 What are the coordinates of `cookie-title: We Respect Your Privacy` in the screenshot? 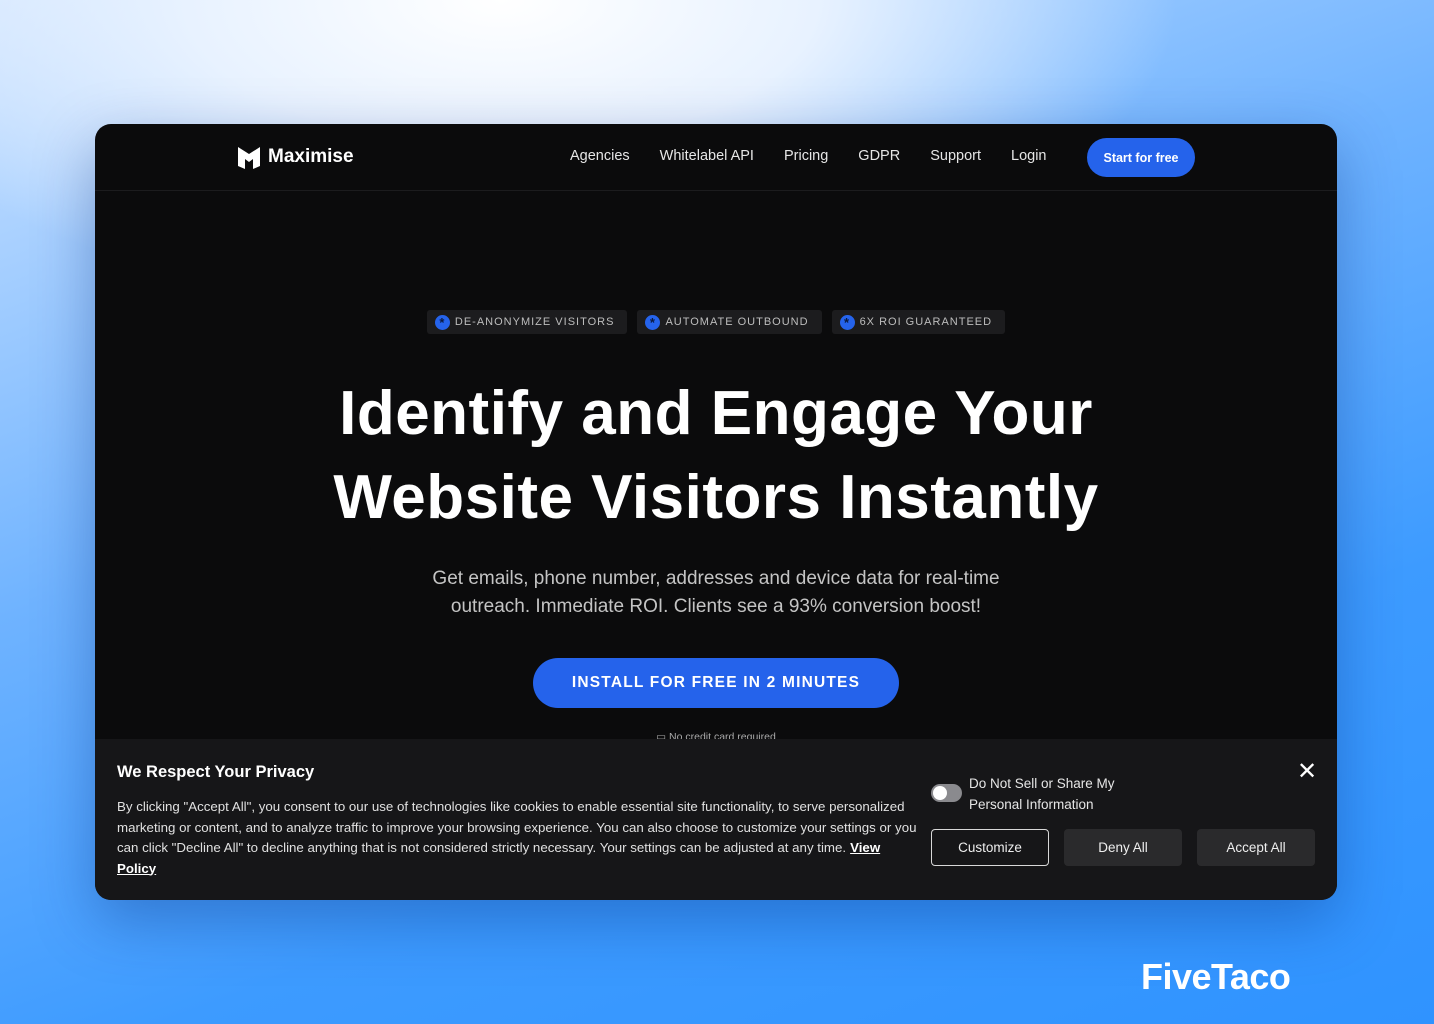 It's located at (216, 772).